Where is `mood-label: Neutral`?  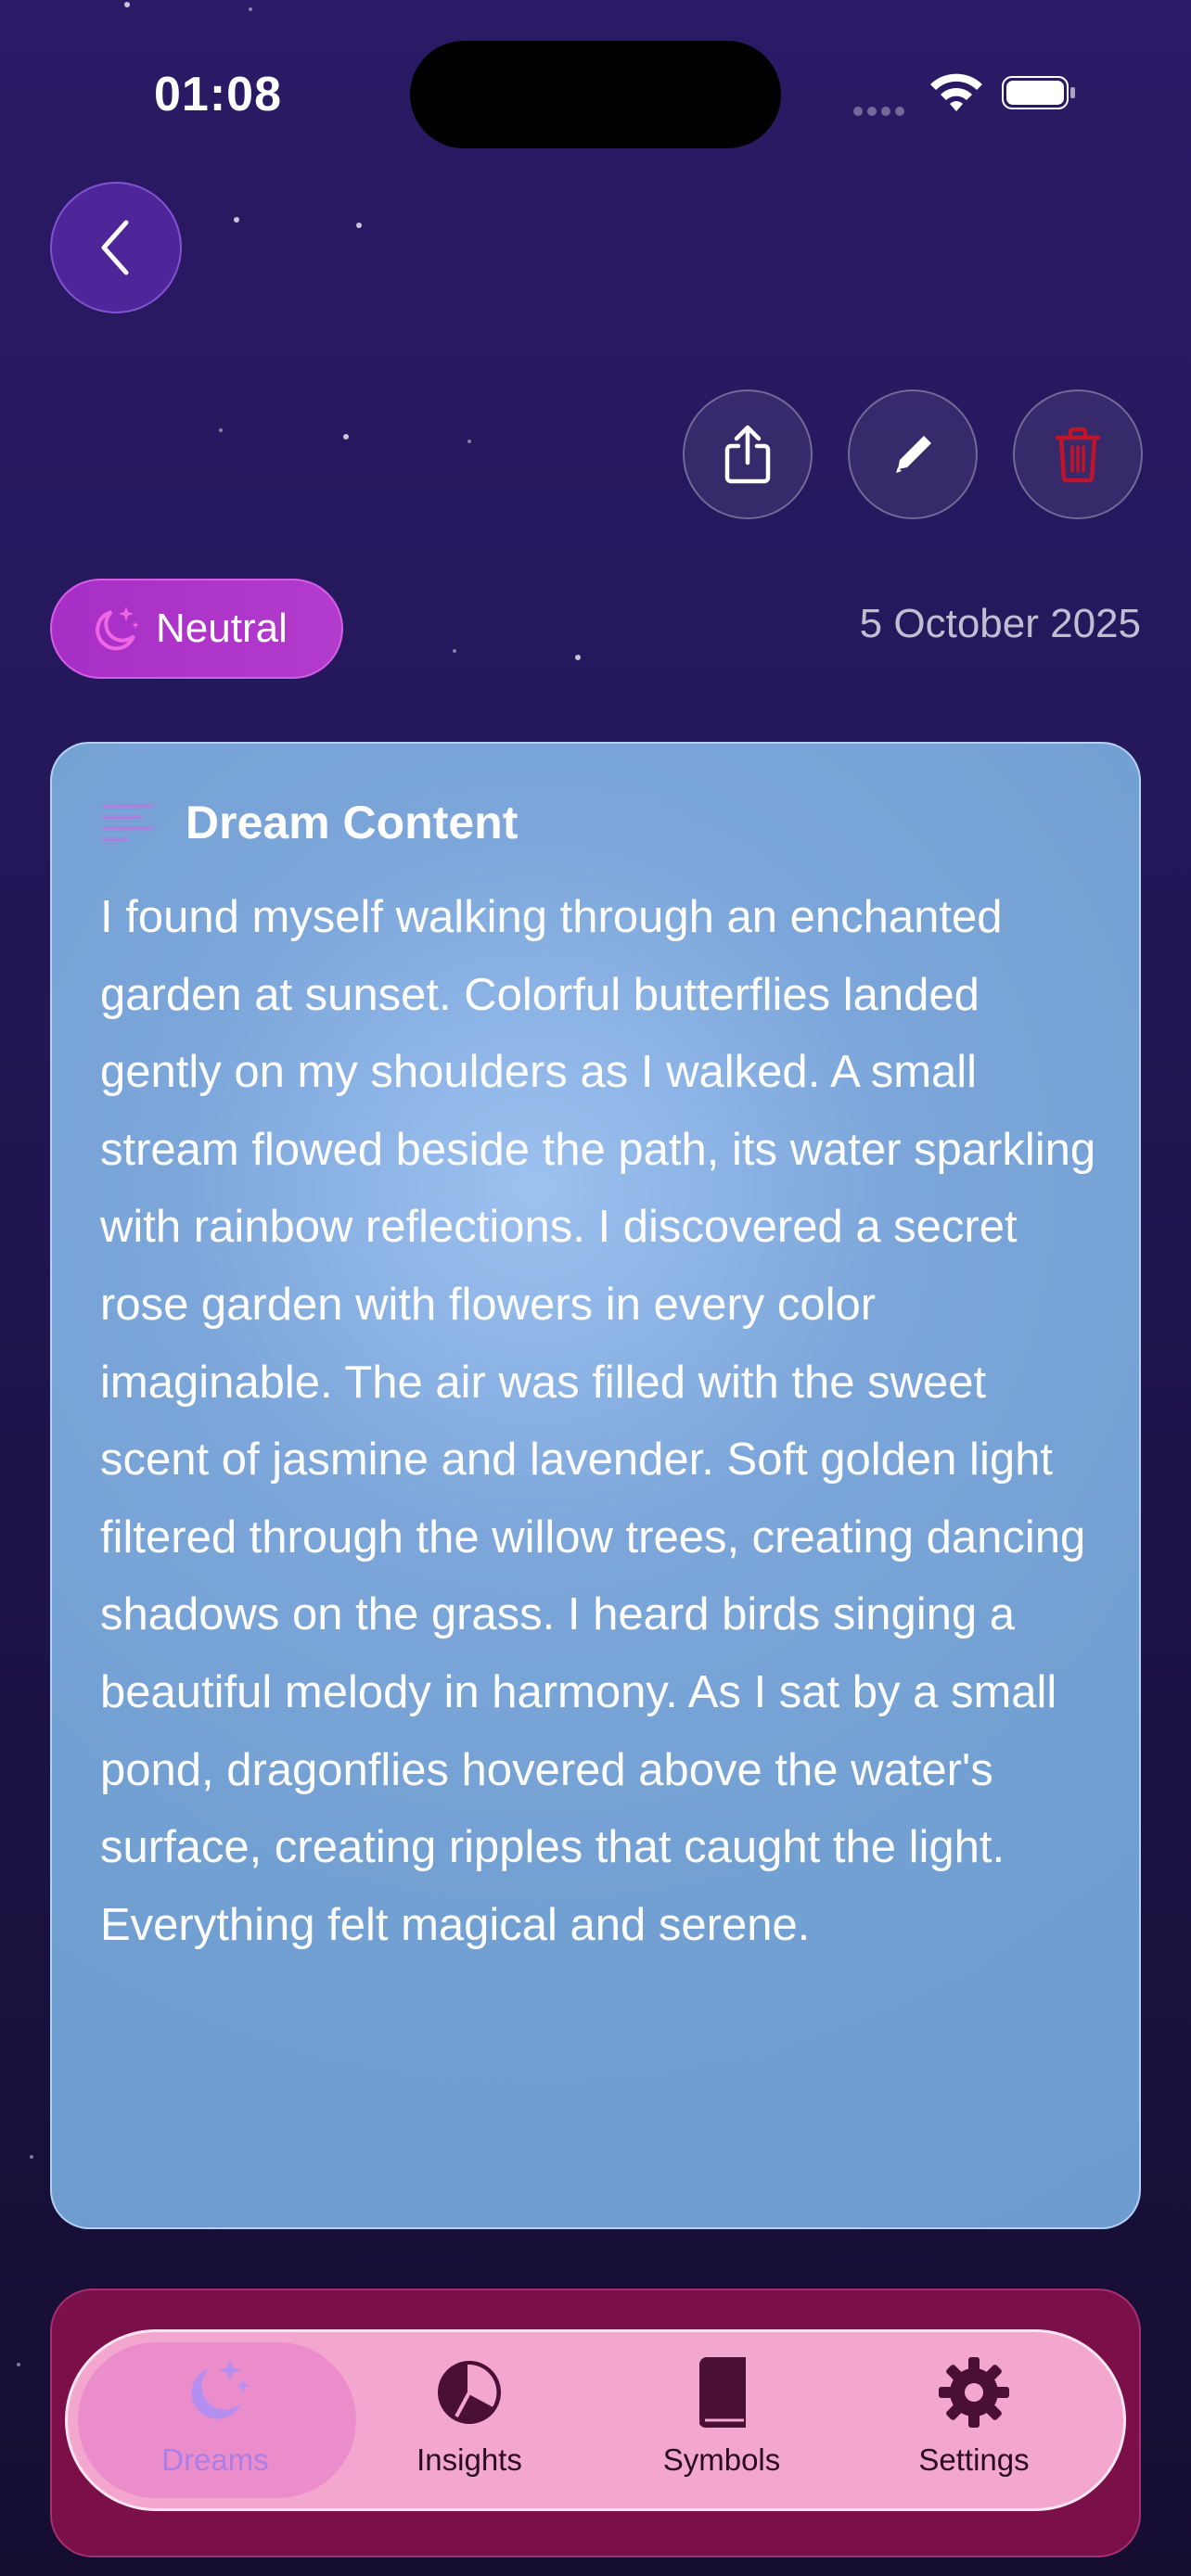 mood-label: Neutral is located at coordinates (222, 628).